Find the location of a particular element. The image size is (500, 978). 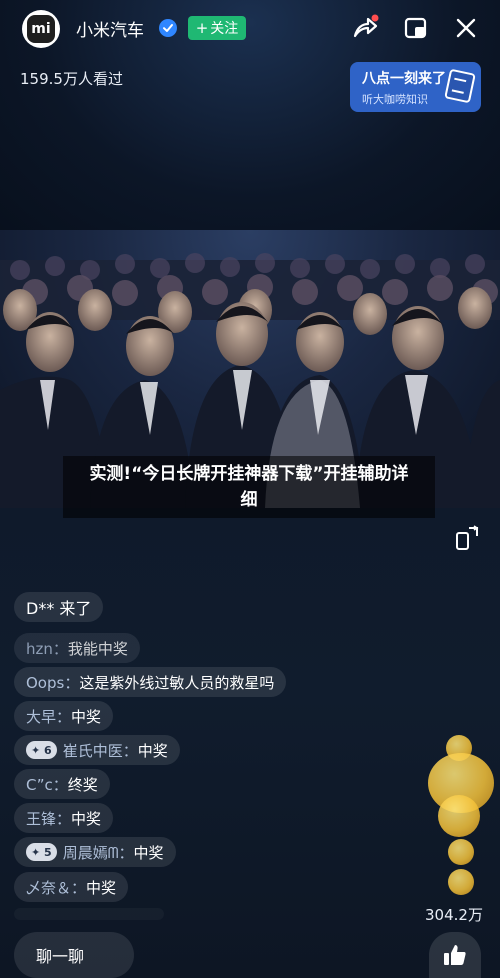

close-icon is located at coordinates (466, 28).